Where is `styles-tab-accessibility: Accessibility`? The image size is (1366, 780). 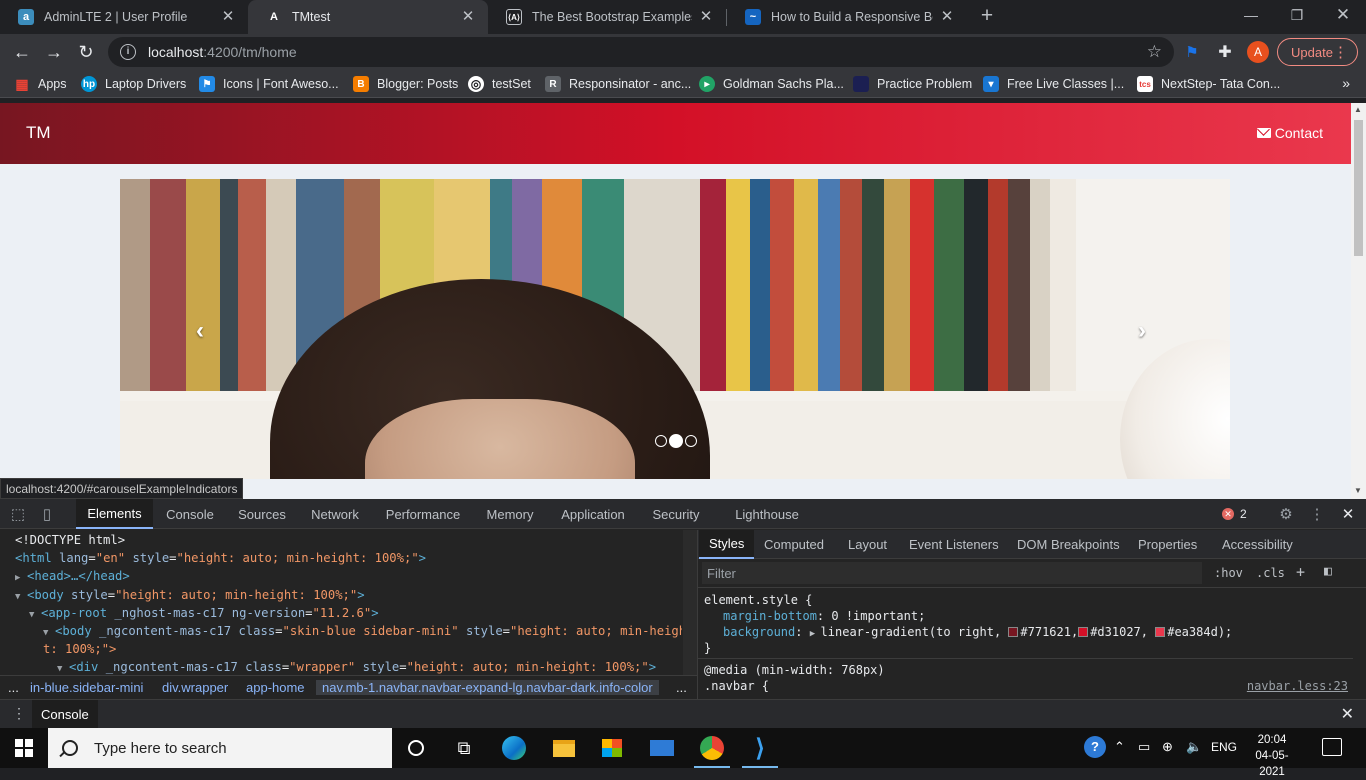 styles-tab-accessibility: Accessibility is located at coordinates (1257, 544).